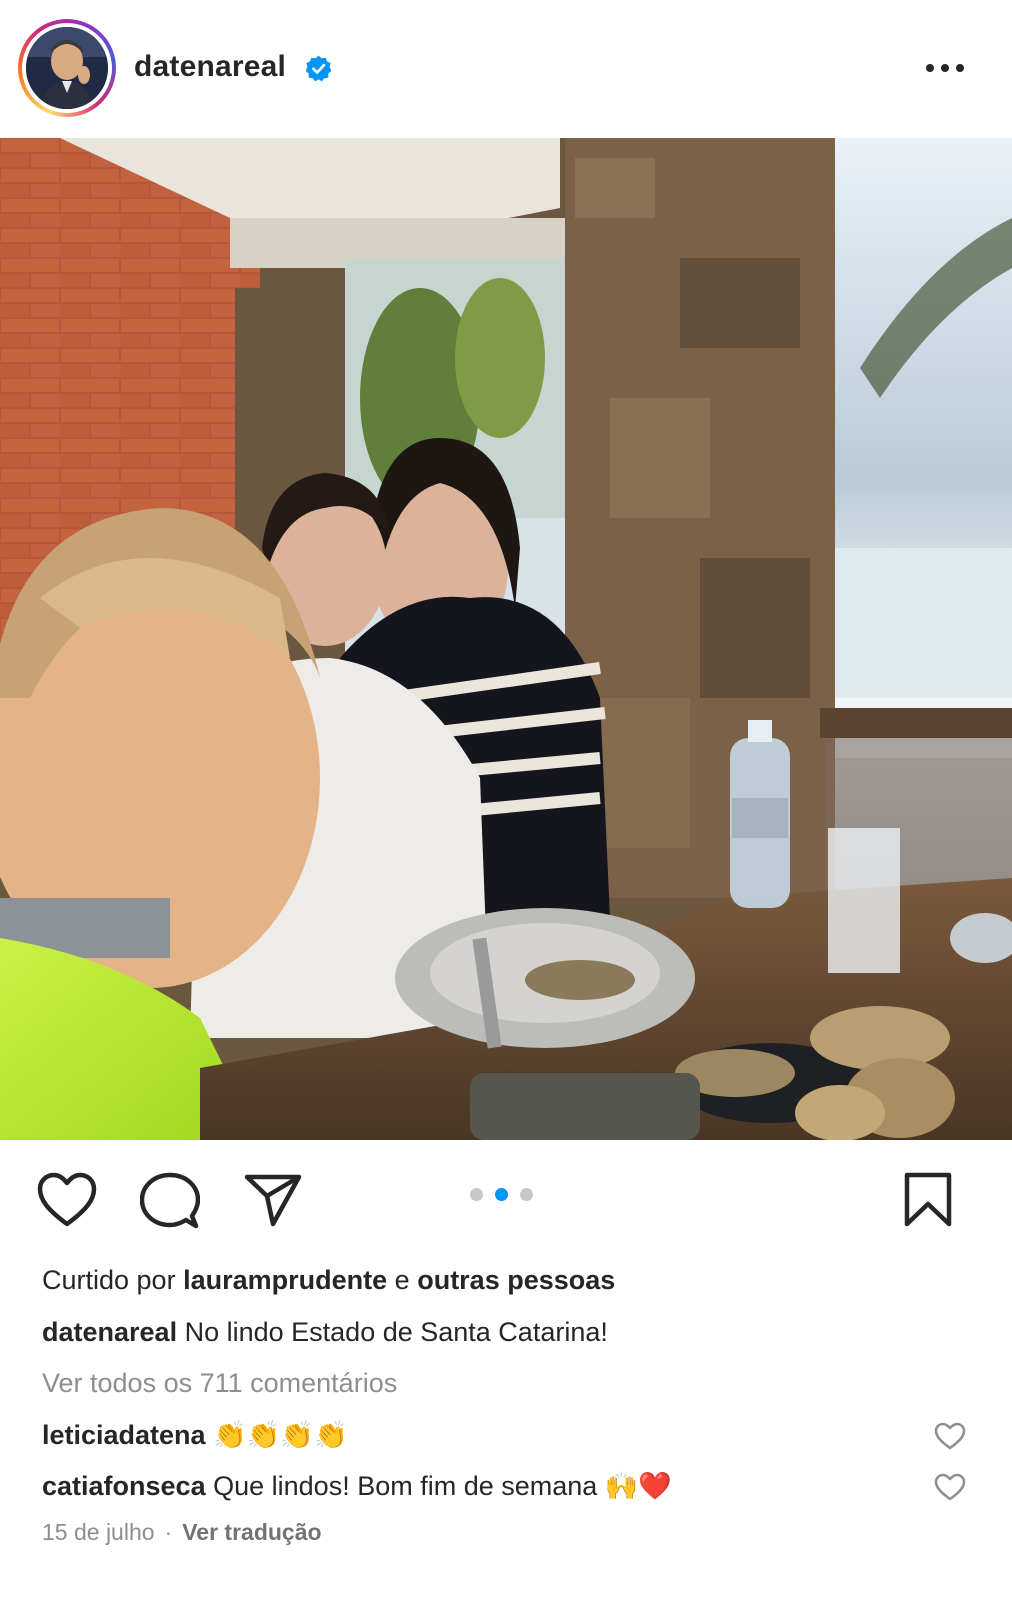 The height and width of the screenshot is (1600, 1012). I want to click on avatar, so click(67, 68).